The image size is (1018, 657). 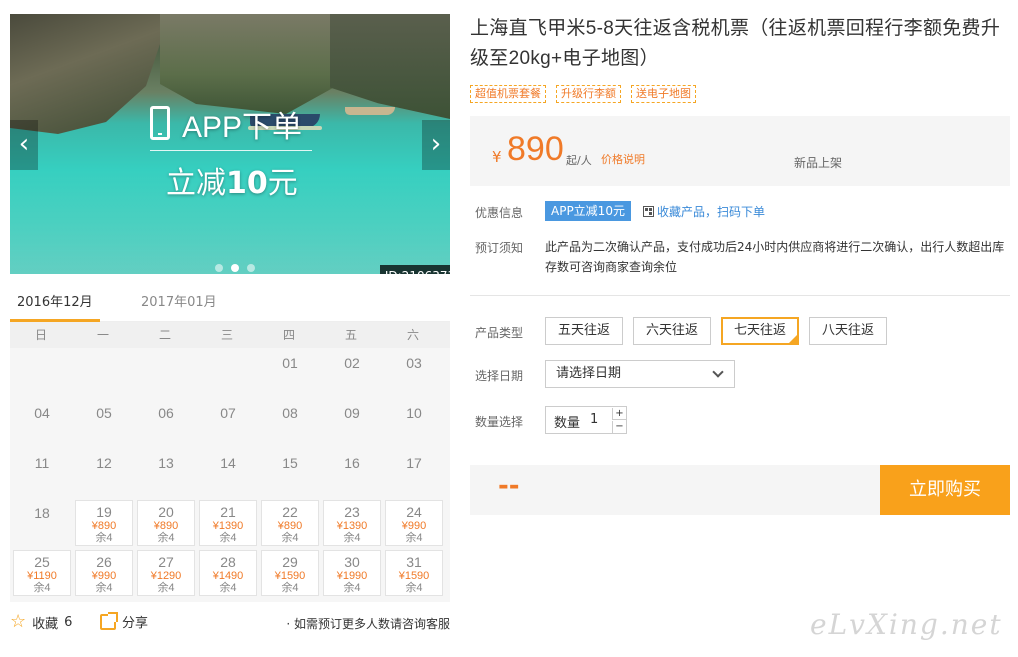 What do you see at coordinates (499, 333) in the screenshot?
I see `product-type-label: 产品类型` at bounding box center [499, 333].